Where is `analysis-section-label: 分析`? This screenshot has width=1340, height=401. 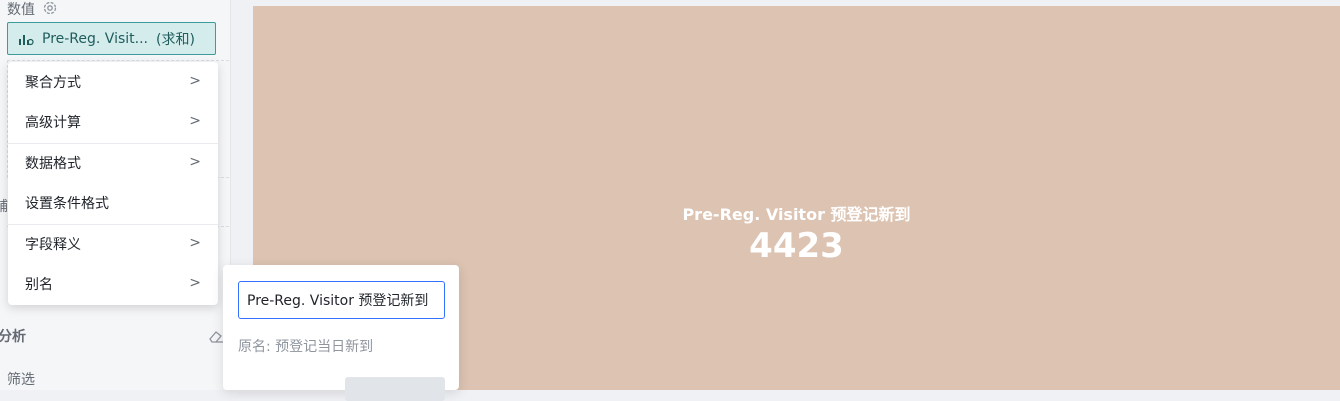 analysis-section-label: 分析 is located at coordinates (13, 337).